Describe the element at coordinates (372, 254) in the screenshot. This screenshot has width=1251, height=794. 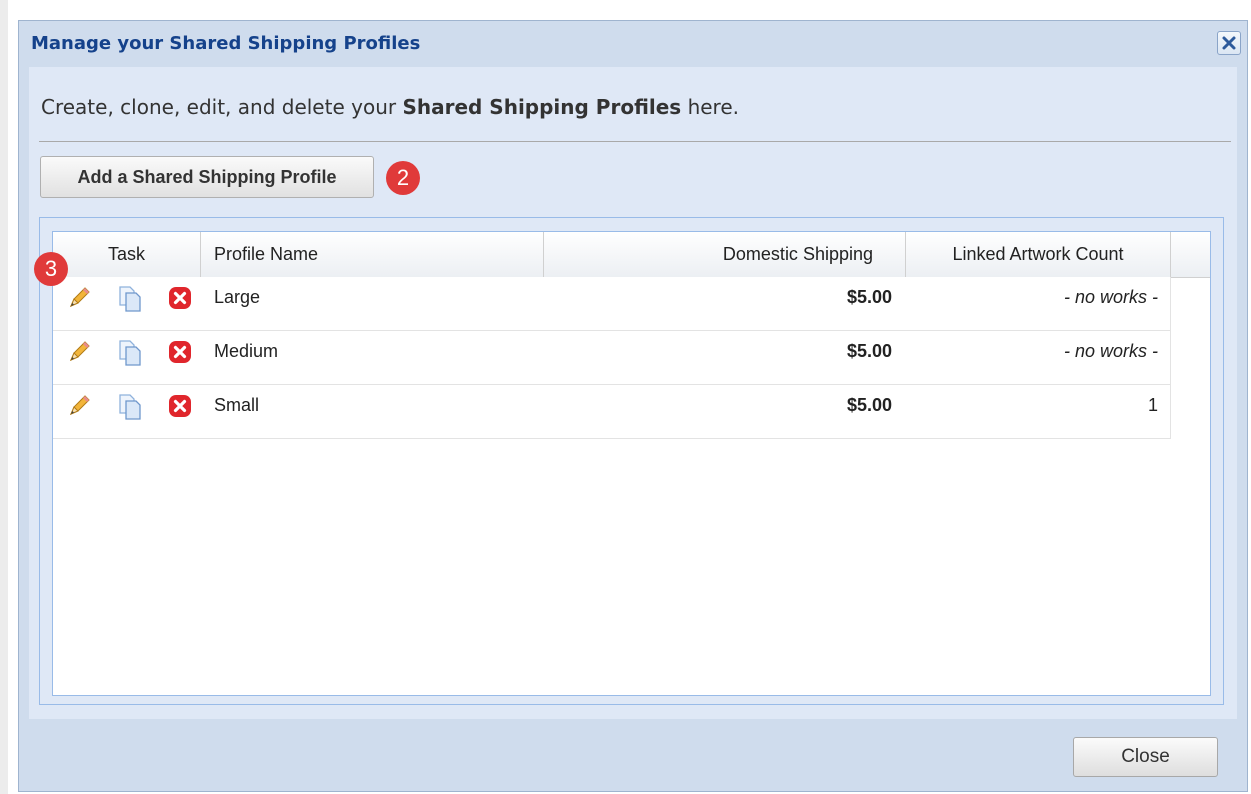
I see `column-header-profile-name: Profile Name` at that location.